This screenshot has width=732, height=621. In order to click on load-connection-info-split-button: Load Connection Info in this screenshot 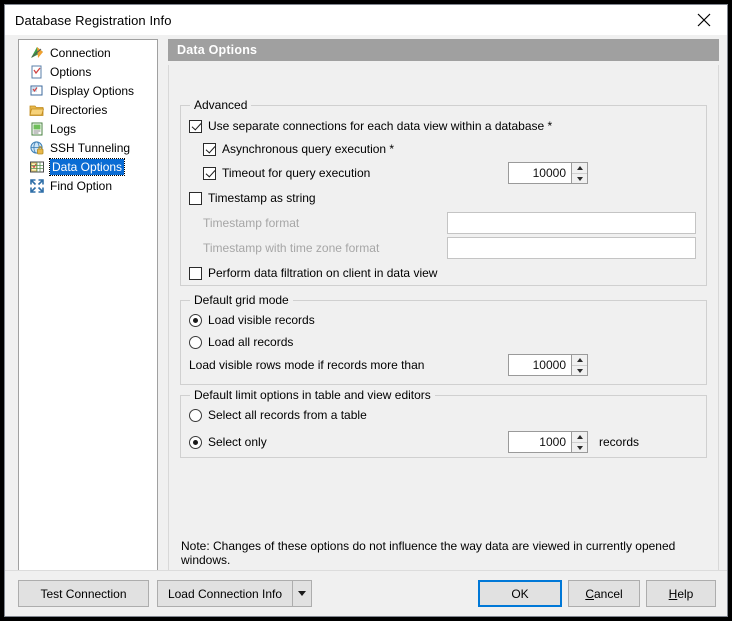, I will do `click(234, 593)`.